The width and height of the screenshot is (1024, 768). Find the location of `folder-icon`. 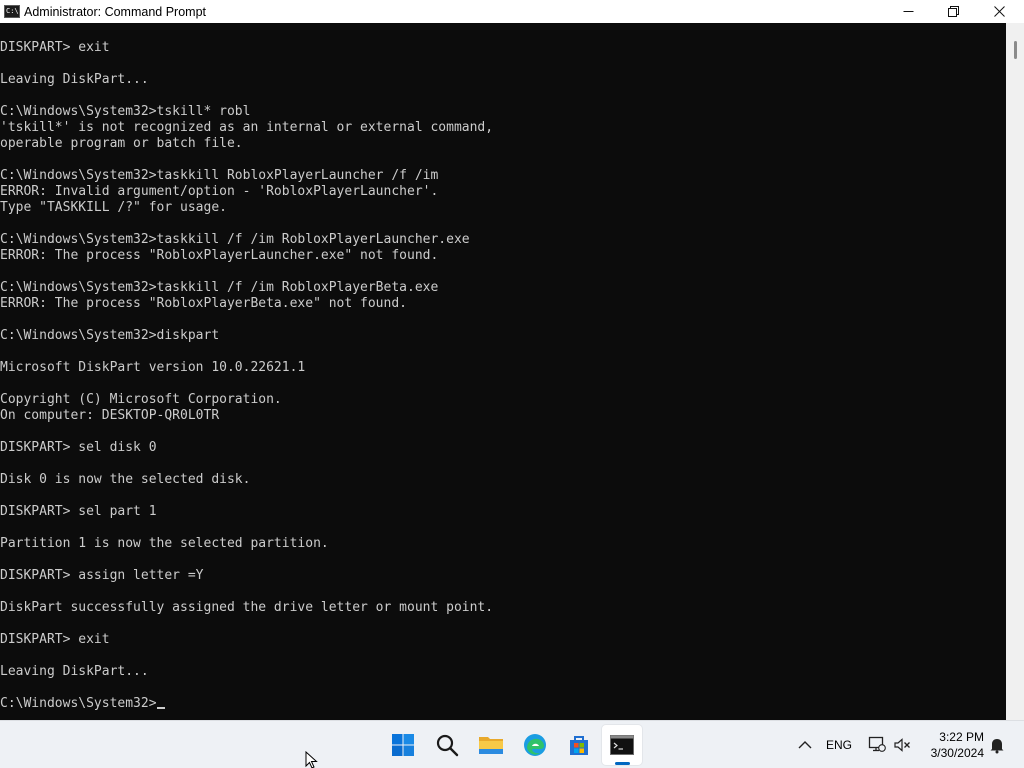

folder-icon is located at coordinates (491, 745).